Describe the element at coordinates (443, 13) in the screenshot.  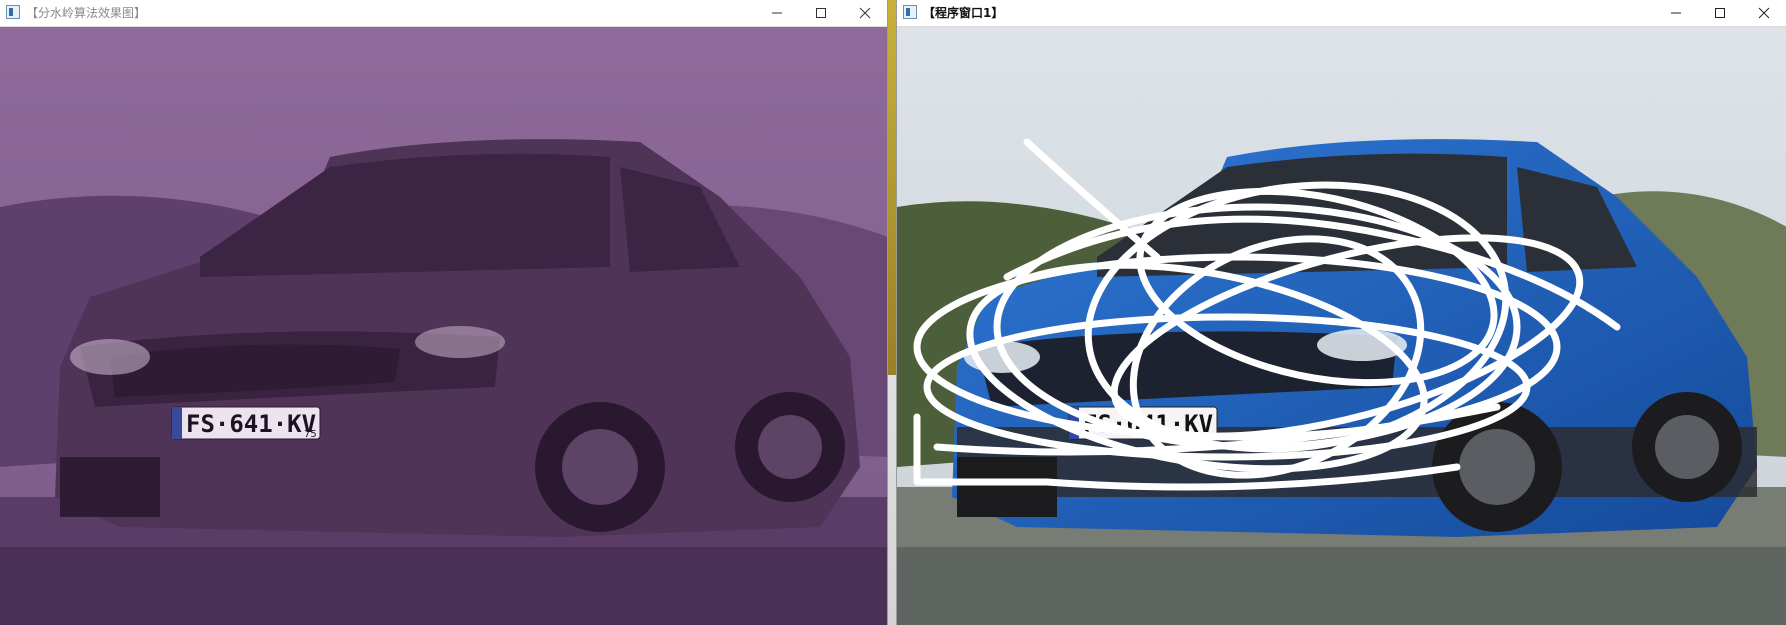
I see `title-bar: 【分水岭算法效果图】` at that location.